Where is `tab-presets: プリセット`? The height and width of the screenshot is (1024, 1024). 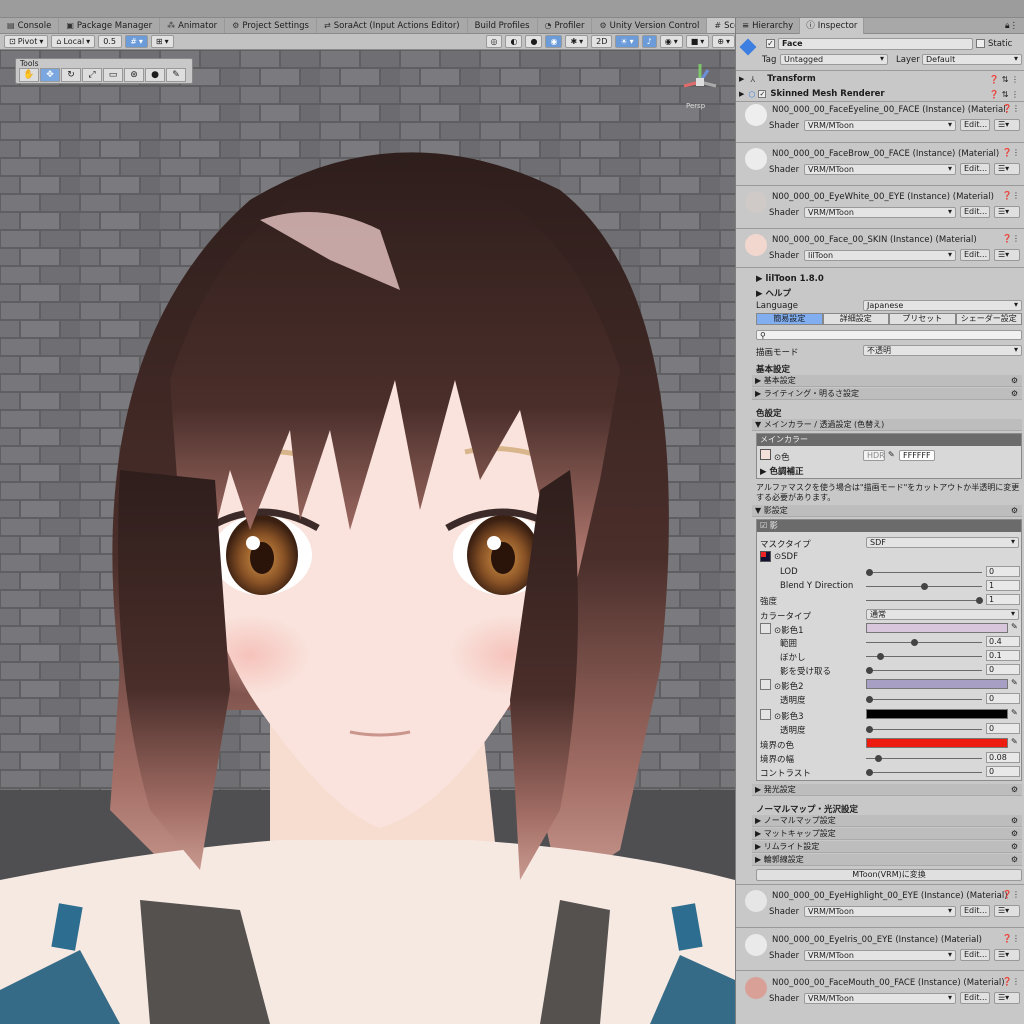 tab-presets: プリセット is located at coordinates (922, 319).